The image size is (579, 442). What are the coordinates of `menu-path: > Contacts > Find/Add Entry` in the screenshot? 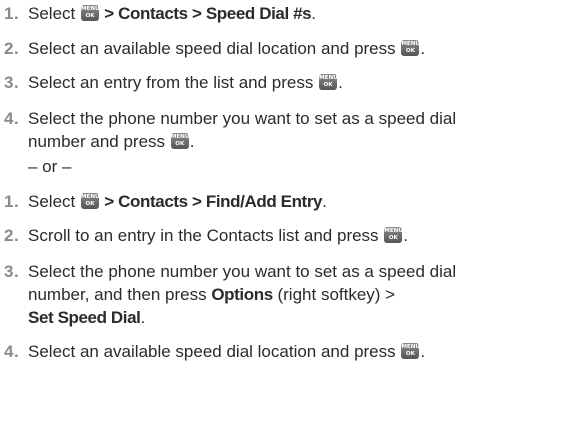 It's located at (211, 201).